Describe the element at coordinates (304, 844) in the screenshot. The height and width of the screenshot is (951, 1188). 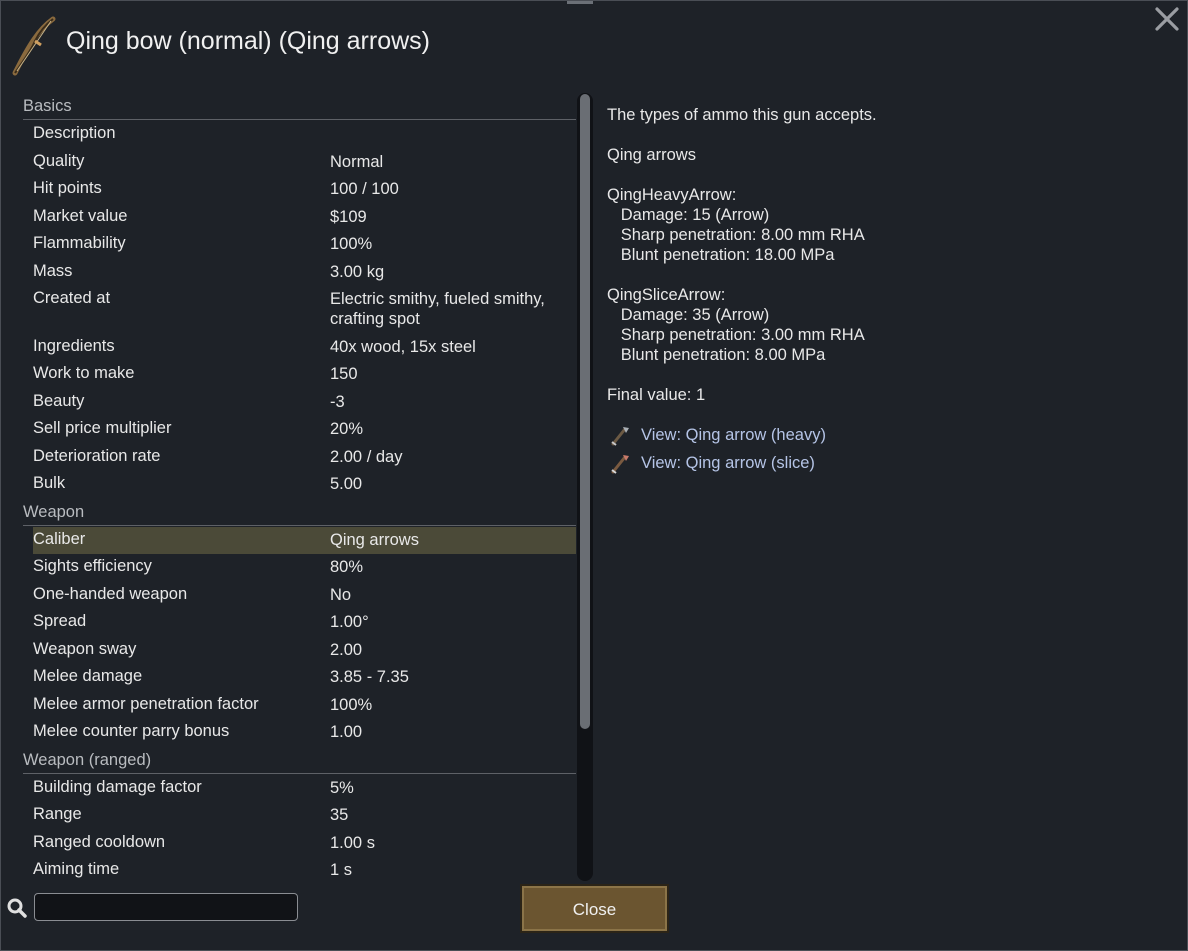
I see `stat-row: Ranged cooldown 1.00 s` at that location.